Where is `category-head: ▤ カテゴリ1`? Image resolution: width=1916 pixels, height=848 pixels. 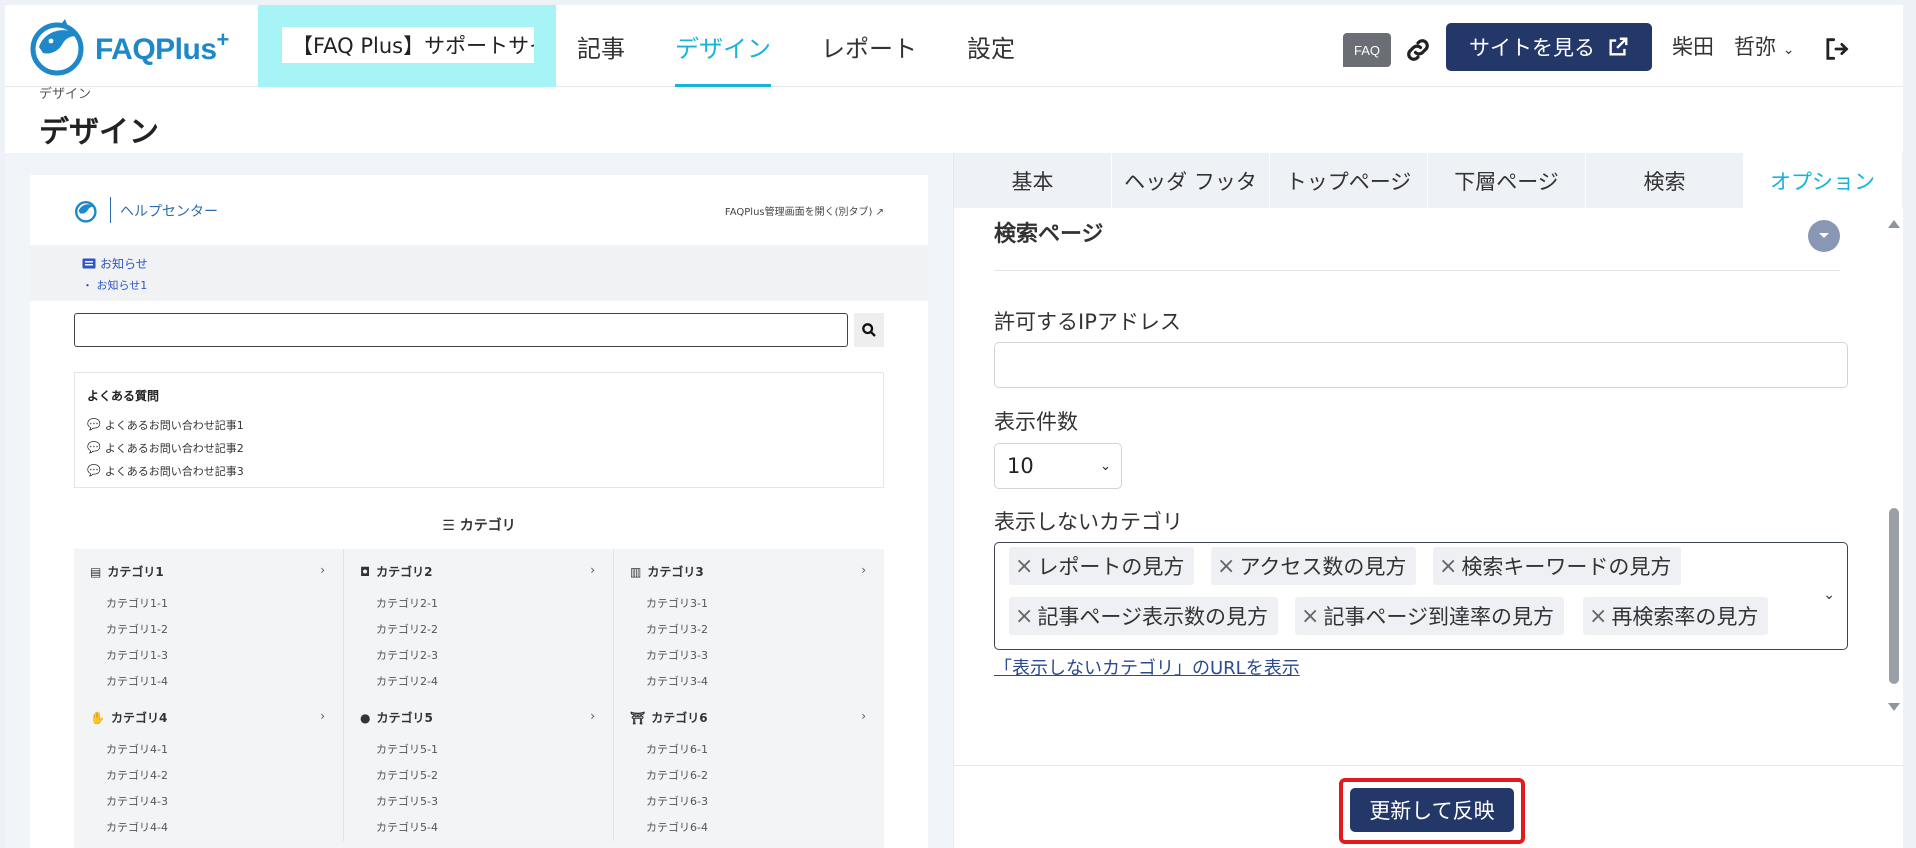
category-head: ▤ カテゴリ1 is located at coordinates (208, 571).